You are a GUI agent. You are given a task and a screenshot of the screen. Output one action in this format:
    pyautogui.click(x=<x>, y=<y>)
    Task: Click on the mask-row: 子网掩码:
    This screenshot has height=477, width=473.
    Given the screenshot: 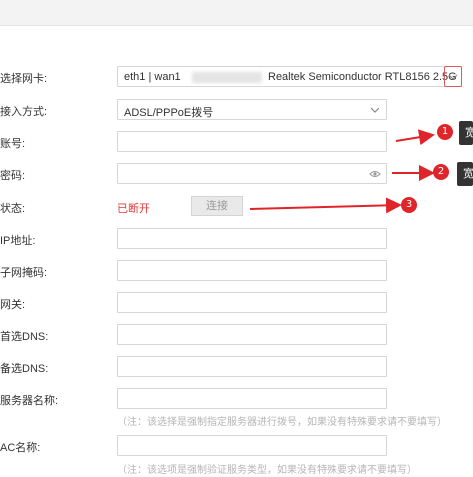 What is the action you would take?
    pyautogui.click(x=236, y=271)
    